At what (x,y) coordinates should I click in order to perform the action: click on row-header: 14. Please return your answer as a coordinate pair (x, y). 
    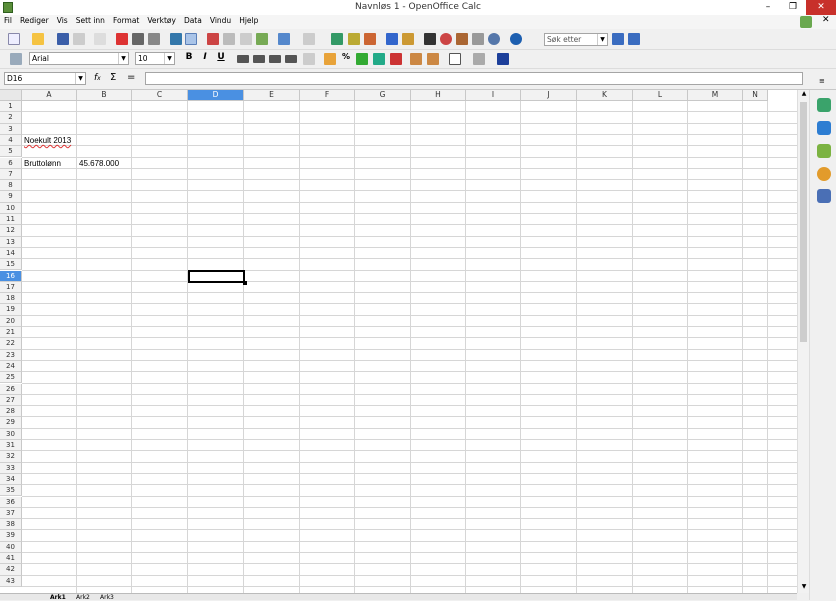
    Looking at the image, I should click on (11, 253).